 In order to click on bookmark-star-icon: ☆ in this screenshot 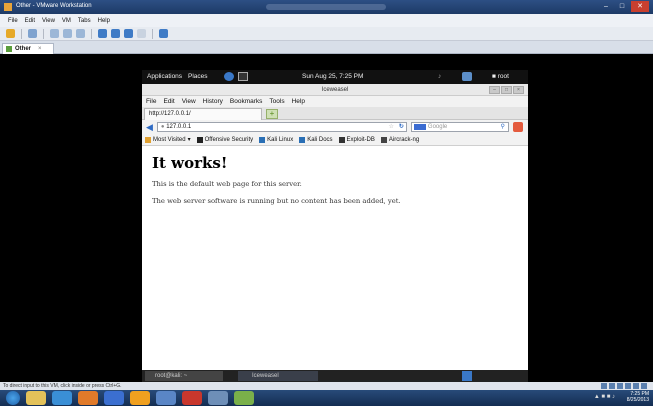, I will do `click(391, 127)`.